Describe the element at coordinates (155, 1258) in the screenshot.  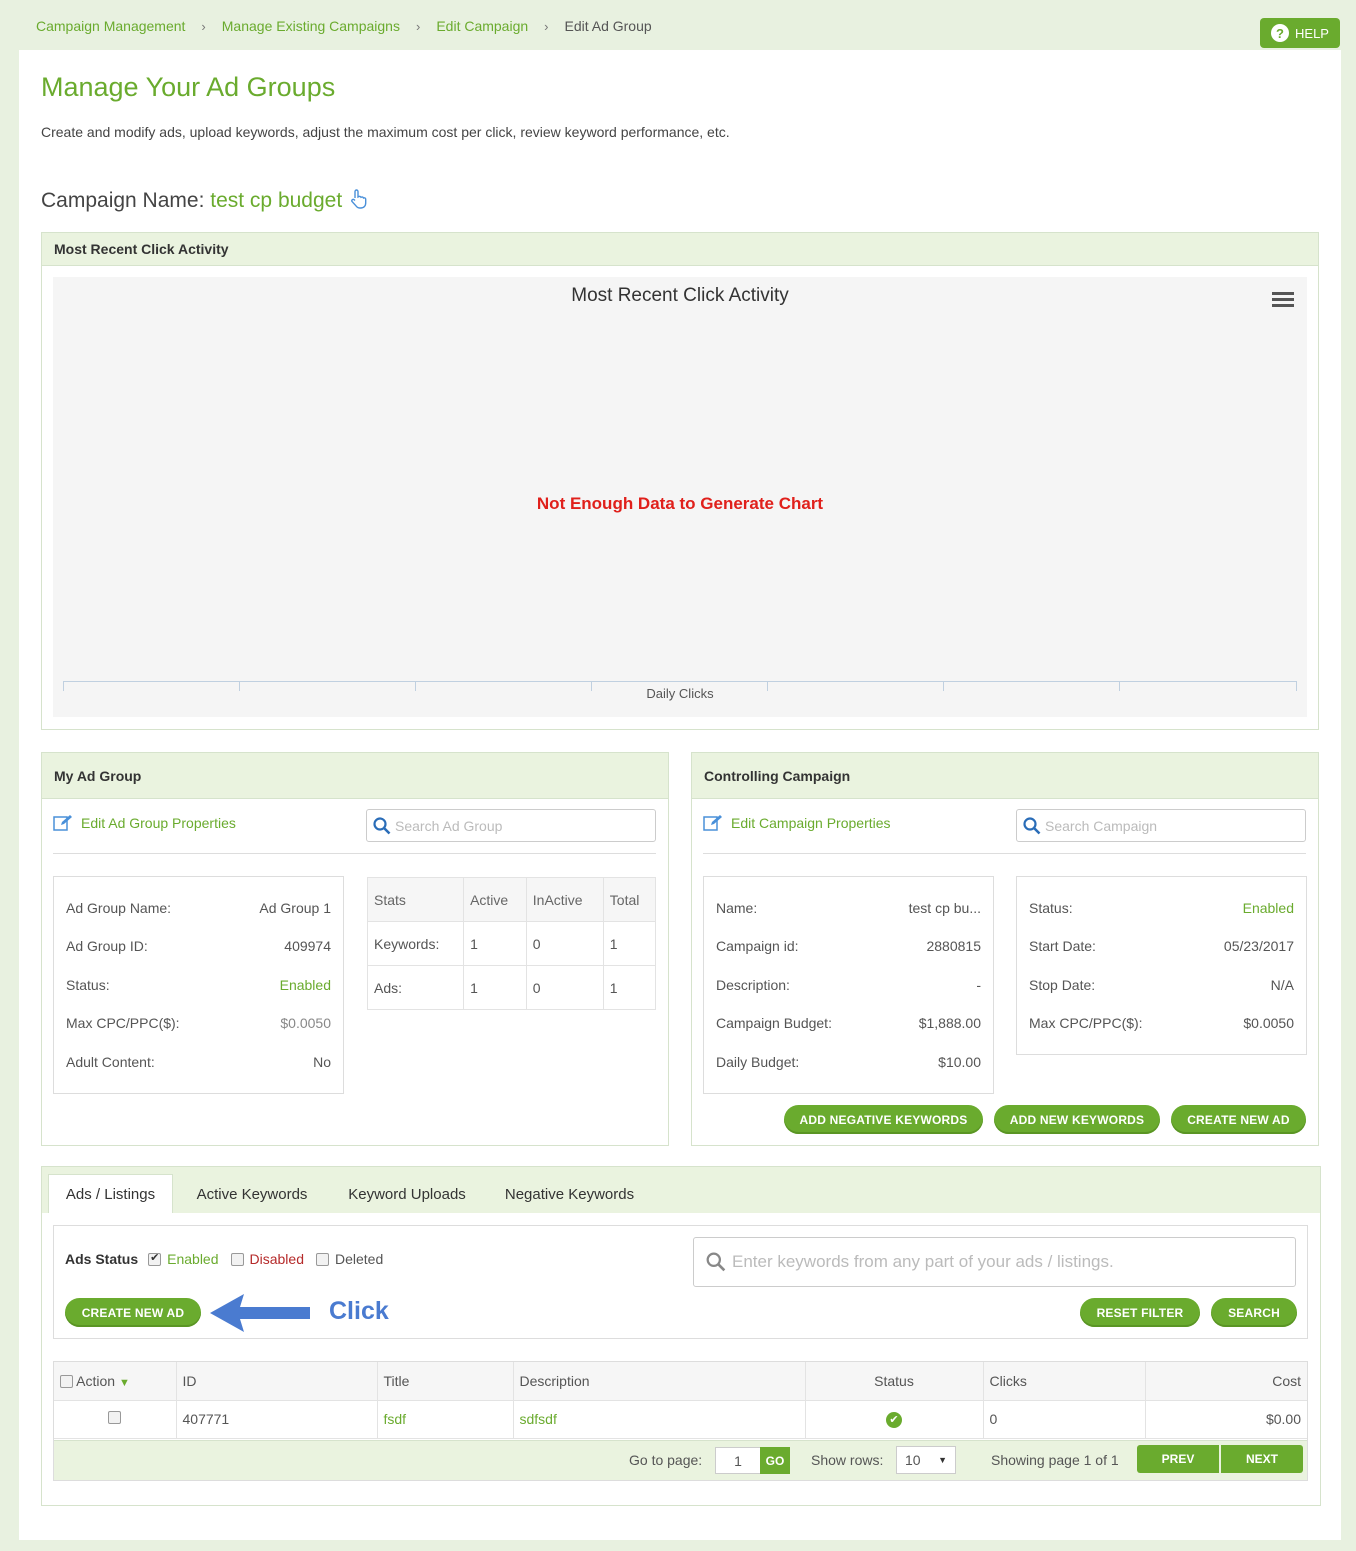
I see `enabled-checkbox` at that location.